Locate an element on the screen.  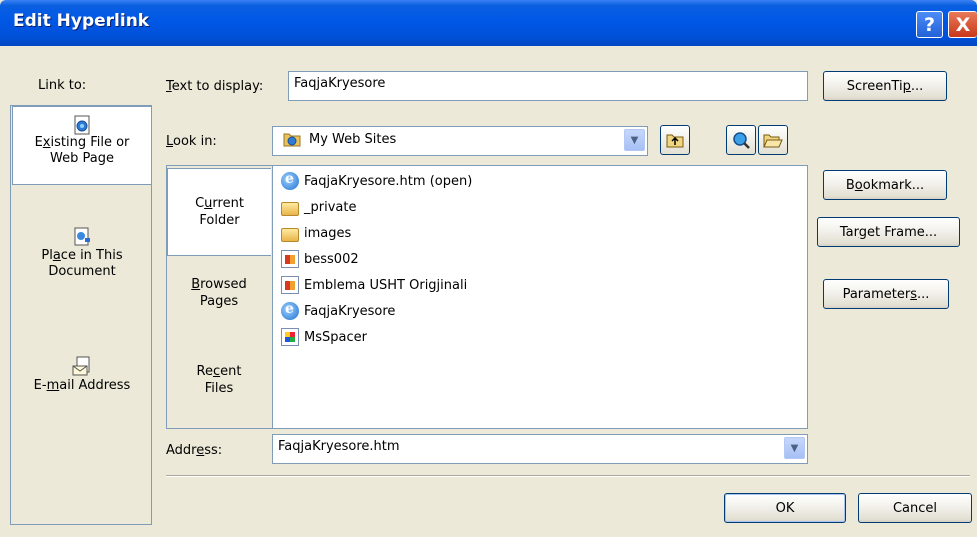
document-icon is located at coordinates (82, 236).